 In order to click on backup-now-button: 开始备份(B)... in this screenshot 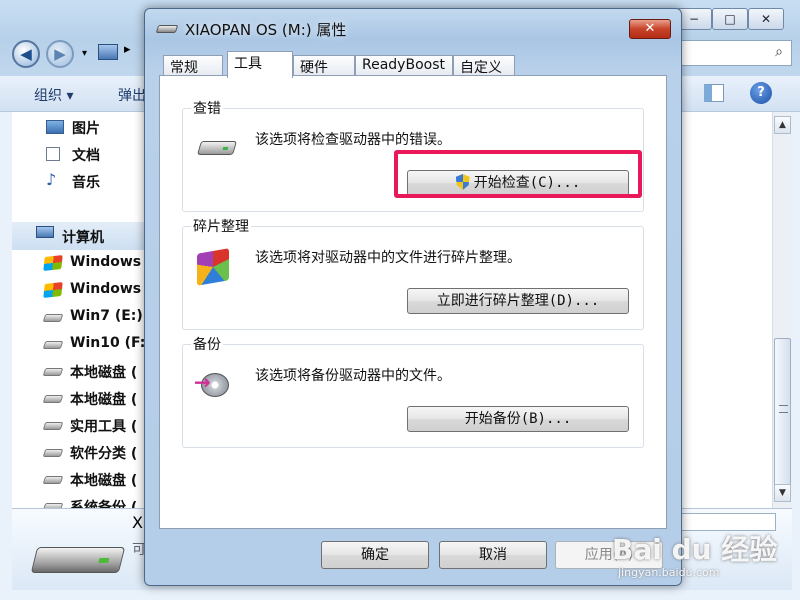, I will do `click(518, 419)`.